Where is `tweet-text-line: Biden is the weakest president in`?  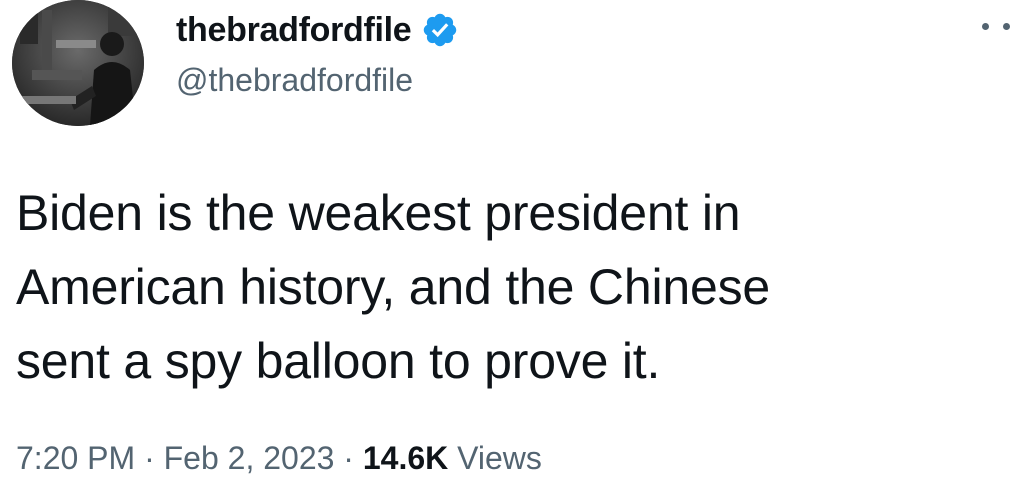
tweet-text-line: Biden is the weakest president in is located at coordinates (378, 213).